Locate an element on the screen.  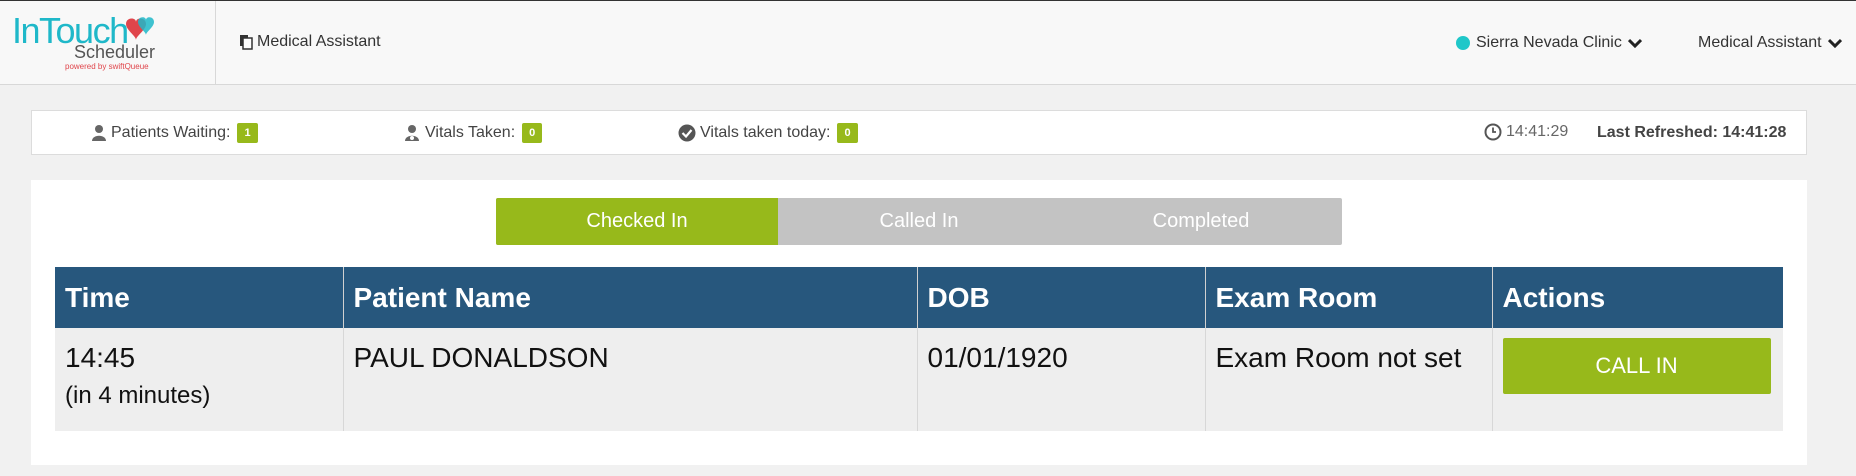
vitals-taken-label: Vitals Taken: is located at coordinates (470, 132).